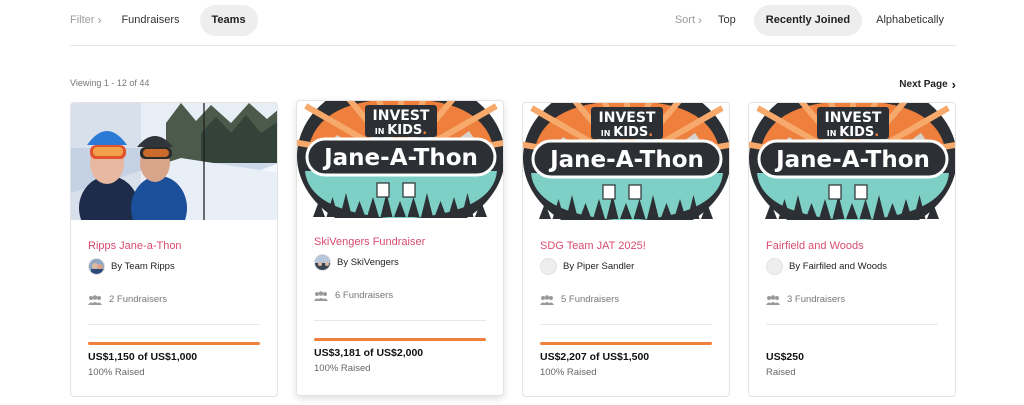 The image size is (1024, 405). Describe the element at coordinates (150, 20) in the screenshot. I see `filter-fundraisers-tab: Fundraisers` at that location.